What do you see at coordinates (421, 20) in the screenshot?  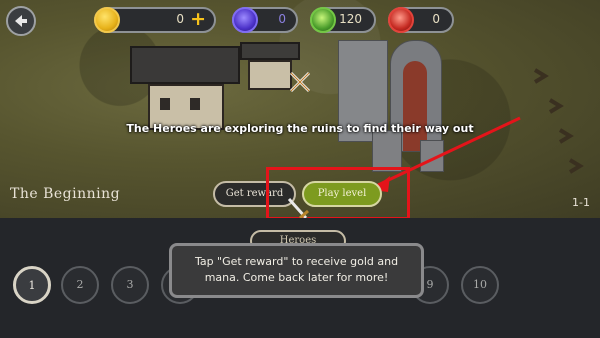 I see `red-potion-counter: 0` at bounding box center [421, 20].